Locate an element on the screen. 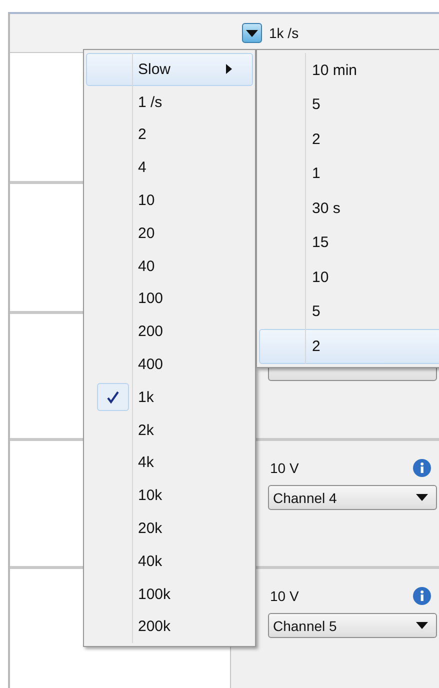 Image resolution: width=439 pixels, height=688 pixels. menu-item: 30 s is located at coordinates (349, 208).